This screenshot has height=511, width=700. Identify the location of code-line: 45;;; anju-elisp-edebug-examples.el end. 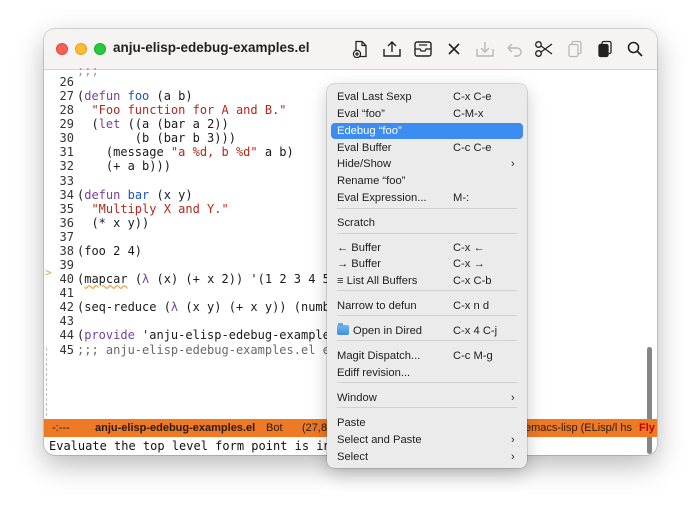
(194, 350).